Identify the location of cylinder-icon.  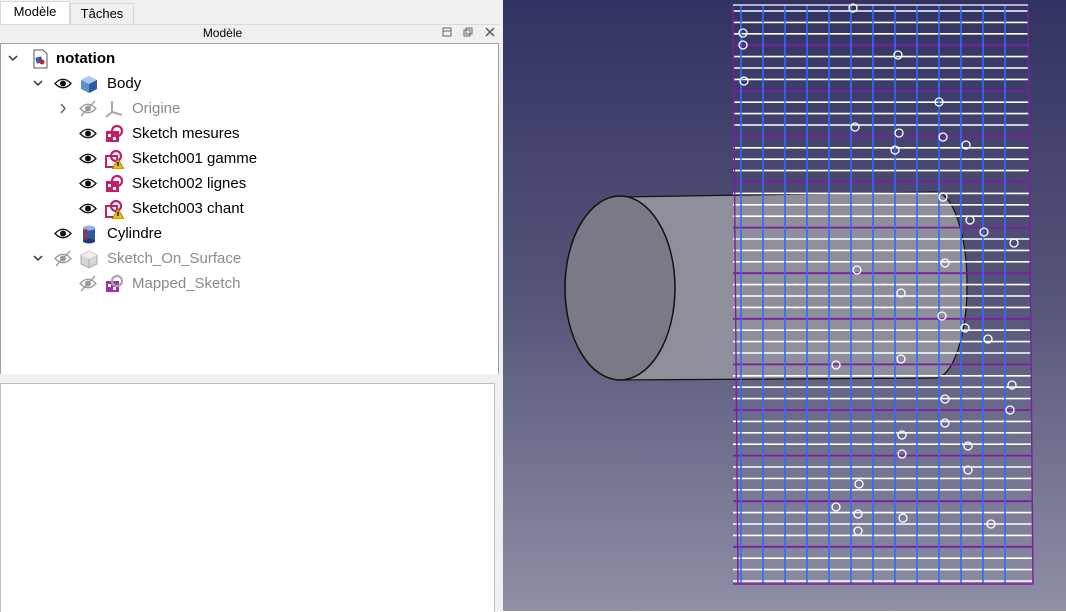
(89, 234).